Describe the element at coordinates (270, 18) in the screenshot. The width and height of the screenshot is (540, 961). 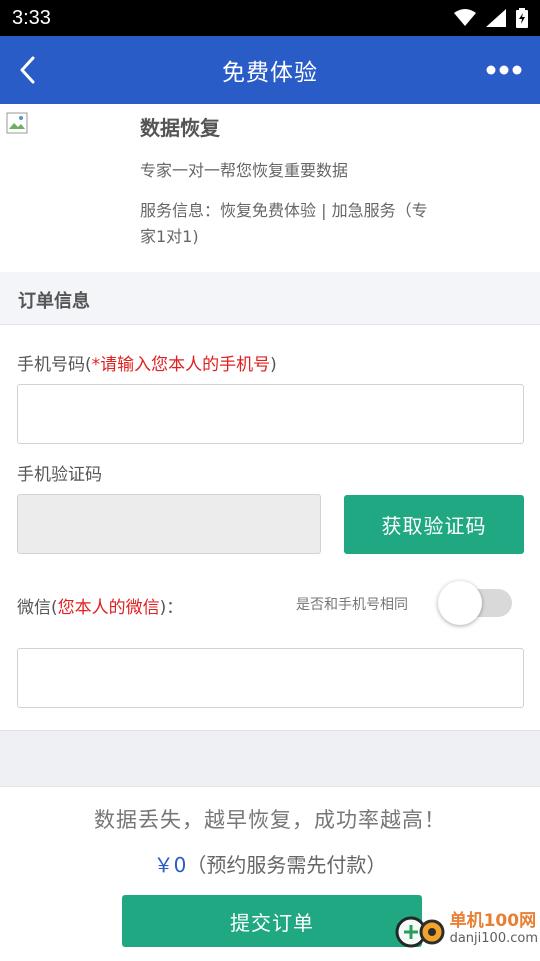
I see `status-bar: 3:33` at that location.